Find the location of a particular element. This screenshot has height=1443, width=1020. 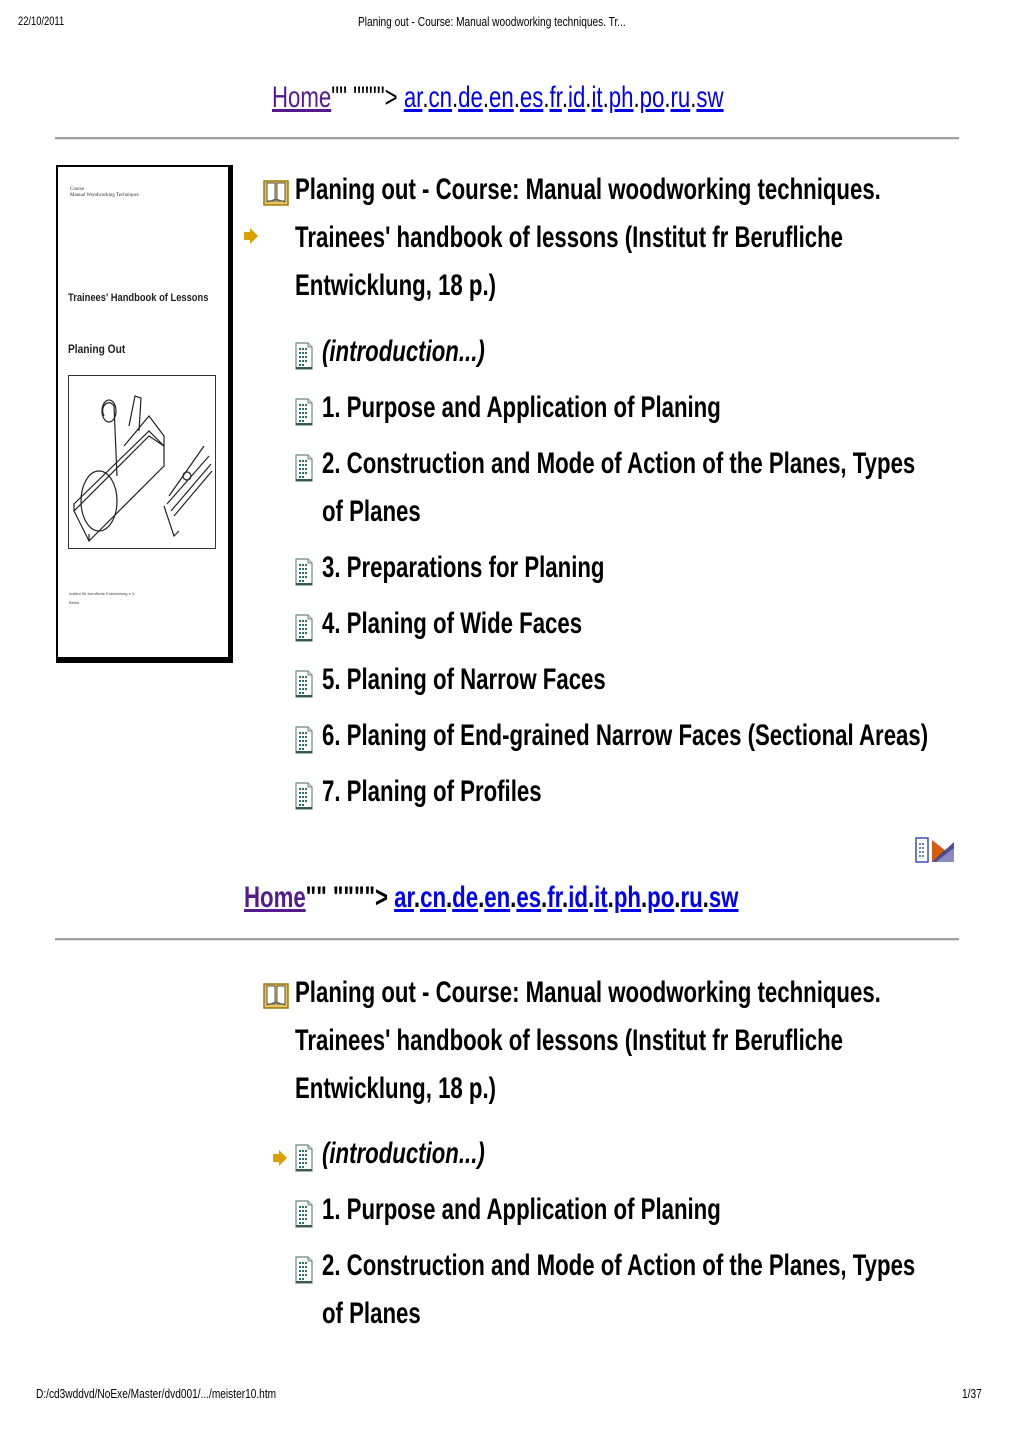

chapter-item-3: 3. Preparations for Planing is located at coordinates (463, 568).